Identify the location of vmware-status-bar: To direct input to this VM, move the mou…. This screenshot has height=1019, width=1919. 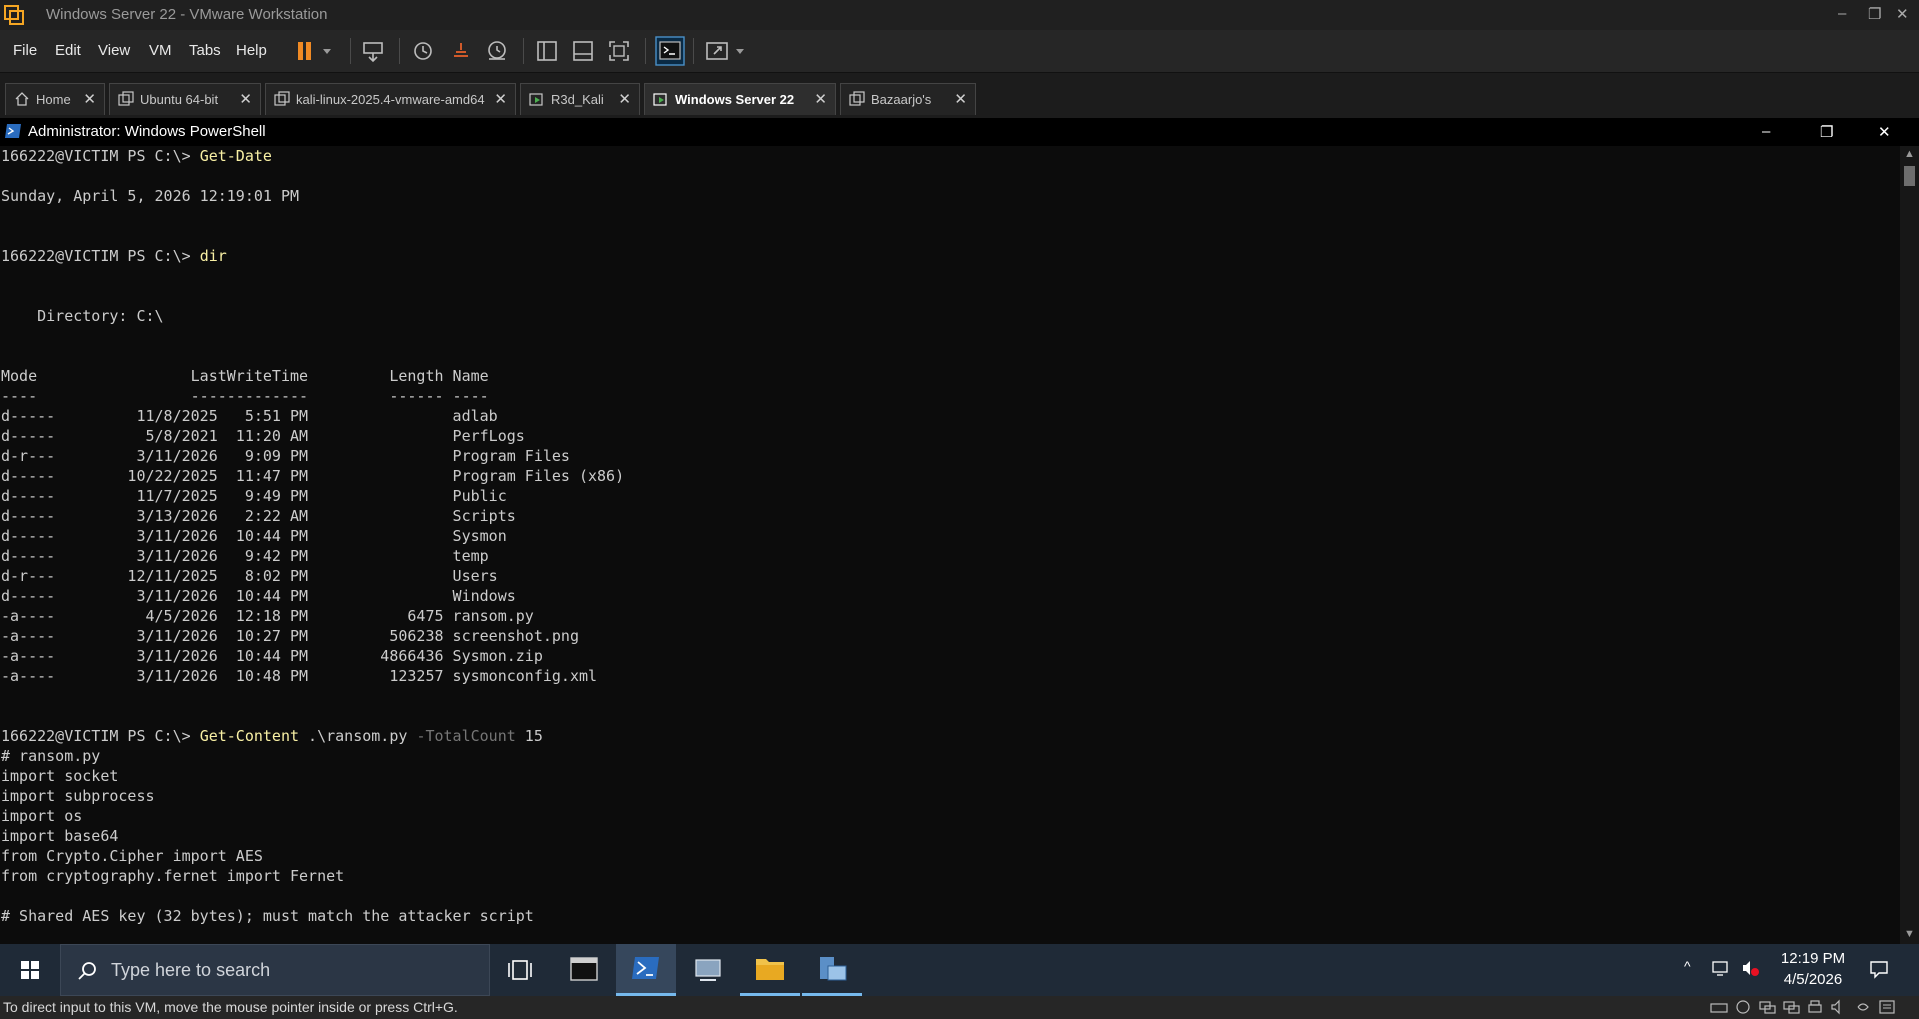
(959, 1007).